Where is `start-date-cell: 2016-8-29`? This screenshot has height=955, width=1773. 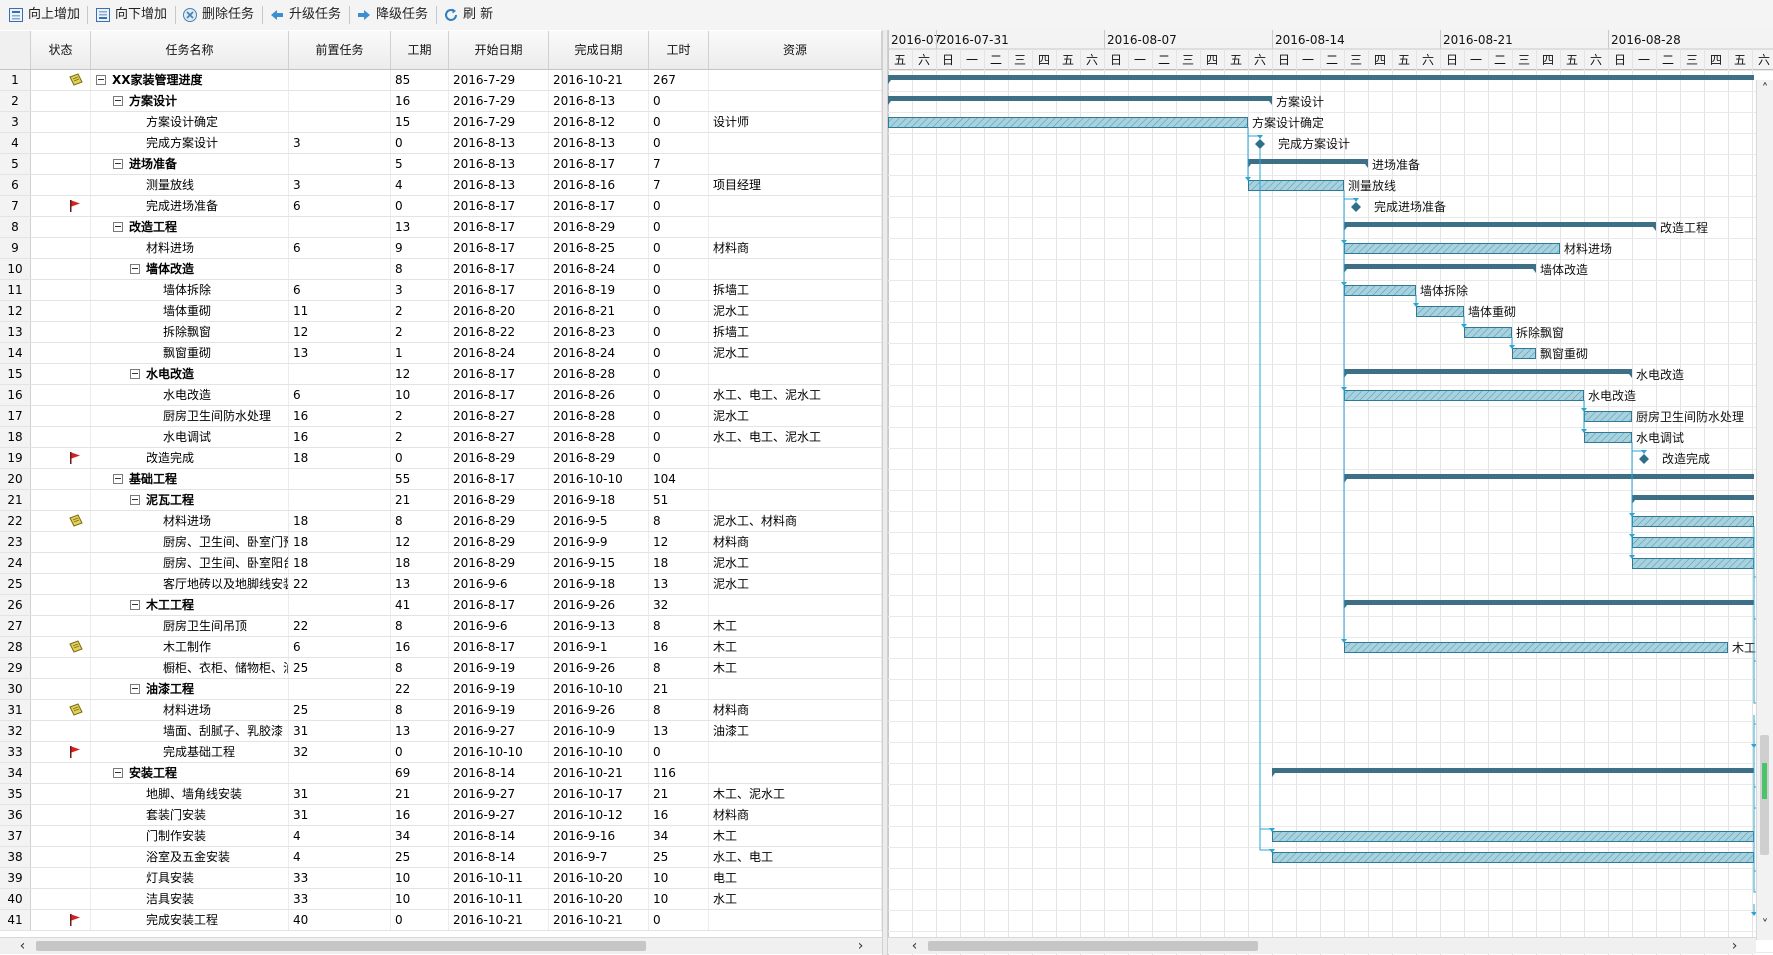
start-date-cell: 2016-8-29 is located at coordinates (499, 542).